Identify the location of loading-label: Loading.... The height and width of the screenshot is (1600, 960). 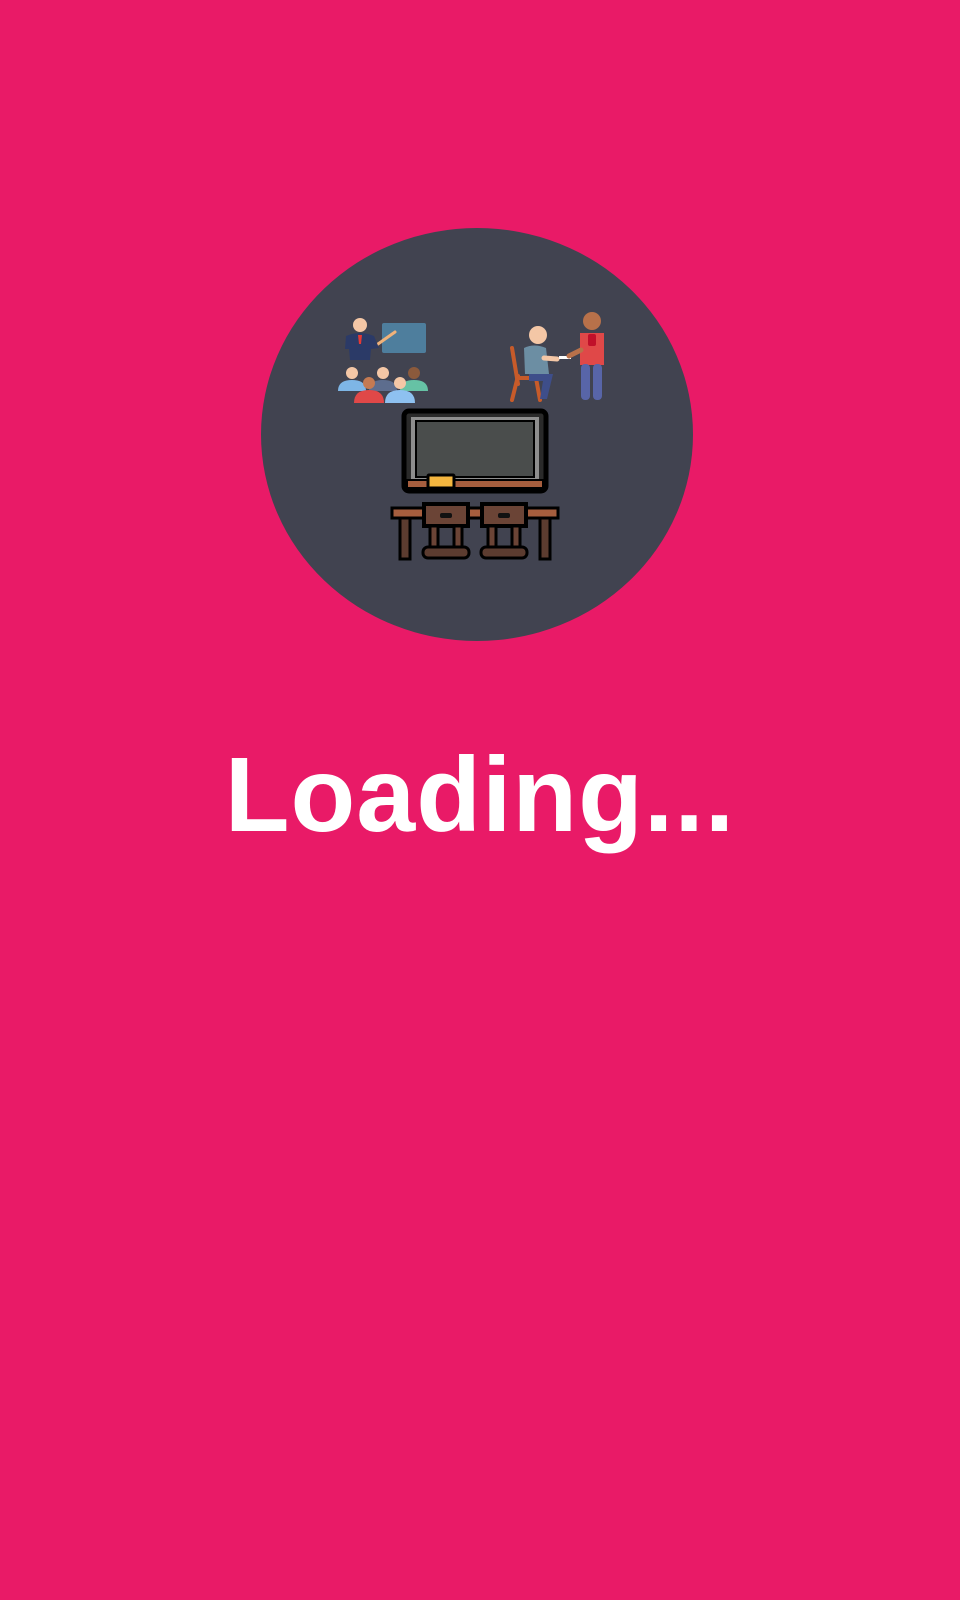
(480, 795).